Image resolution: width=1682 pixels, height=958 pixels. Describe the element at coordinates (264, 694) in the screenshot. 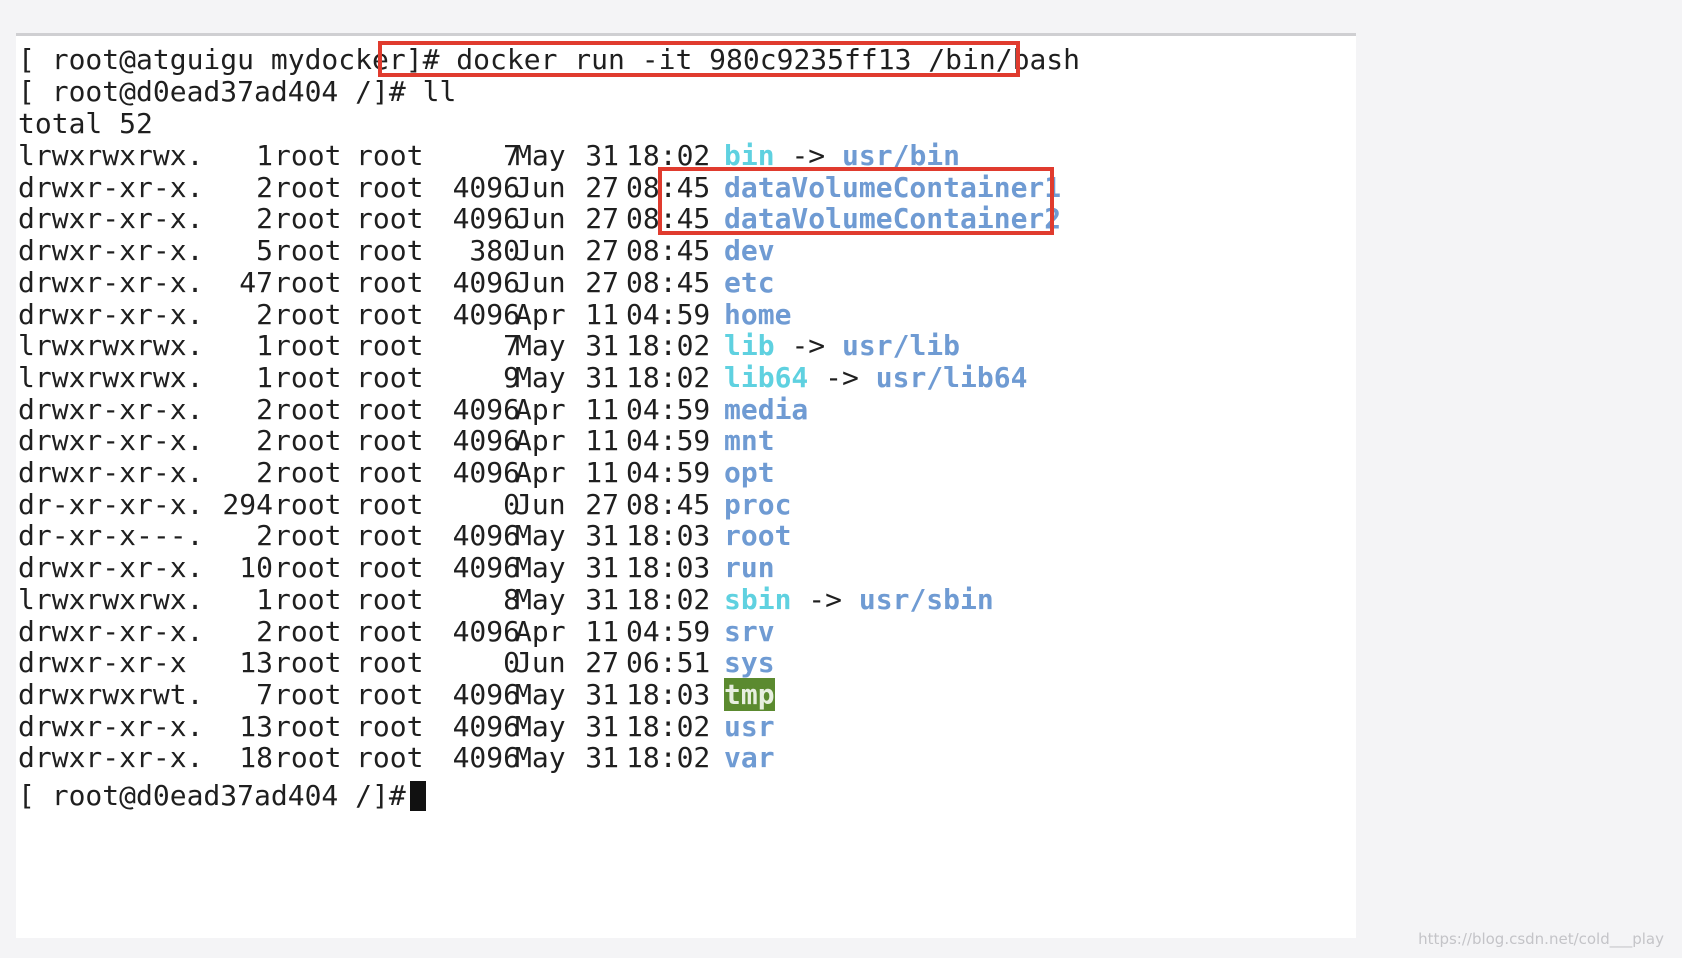

I see `listing-links: 7` at that location.